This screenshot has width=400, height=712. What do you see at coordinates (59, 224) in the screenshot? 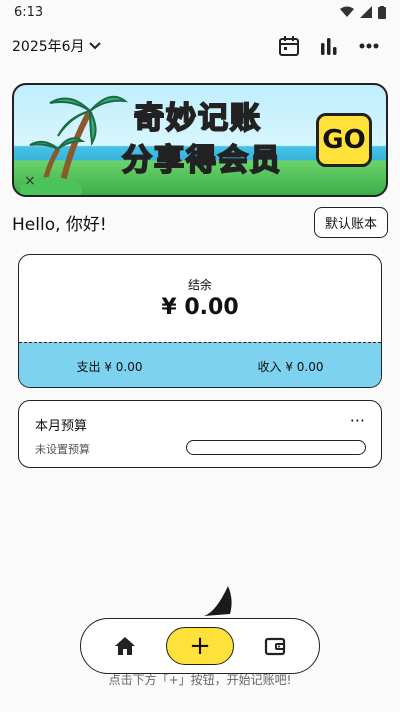
I see `greeting-text: Hello, 你好!` at bounding box center [59, 224].